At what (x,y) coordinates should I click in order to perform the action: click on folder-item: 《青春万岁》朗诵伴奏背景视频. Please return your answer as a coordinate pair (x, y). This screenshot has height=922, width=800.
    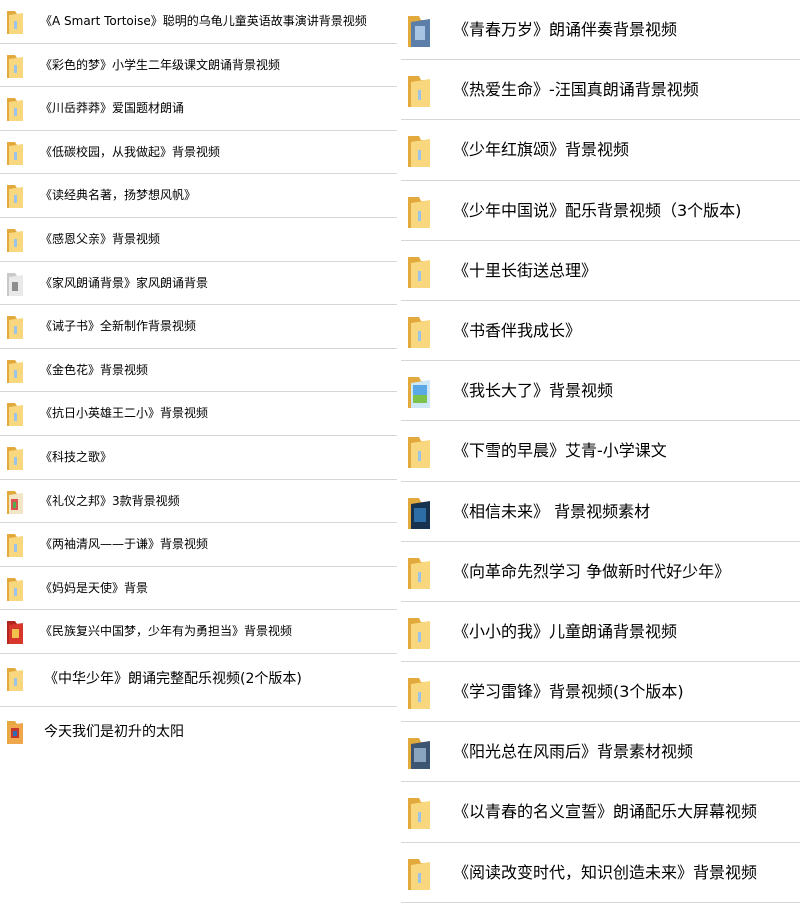
    Looking at the image, I should click on (600, 30).